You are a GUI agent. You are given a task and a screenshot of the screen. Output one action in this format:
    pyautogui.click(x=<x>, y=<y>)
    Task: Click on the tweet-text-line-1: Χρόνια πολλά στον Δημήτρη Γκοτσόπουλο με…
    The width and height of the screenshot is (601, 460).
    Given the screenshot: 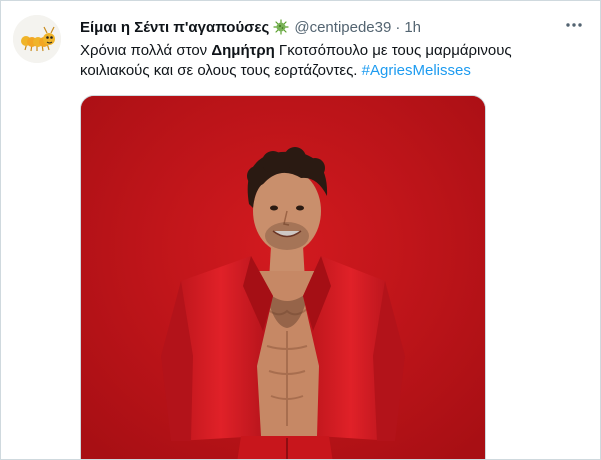 What is the action you would take?
    pyautogui.click(x=315, y=51)
    